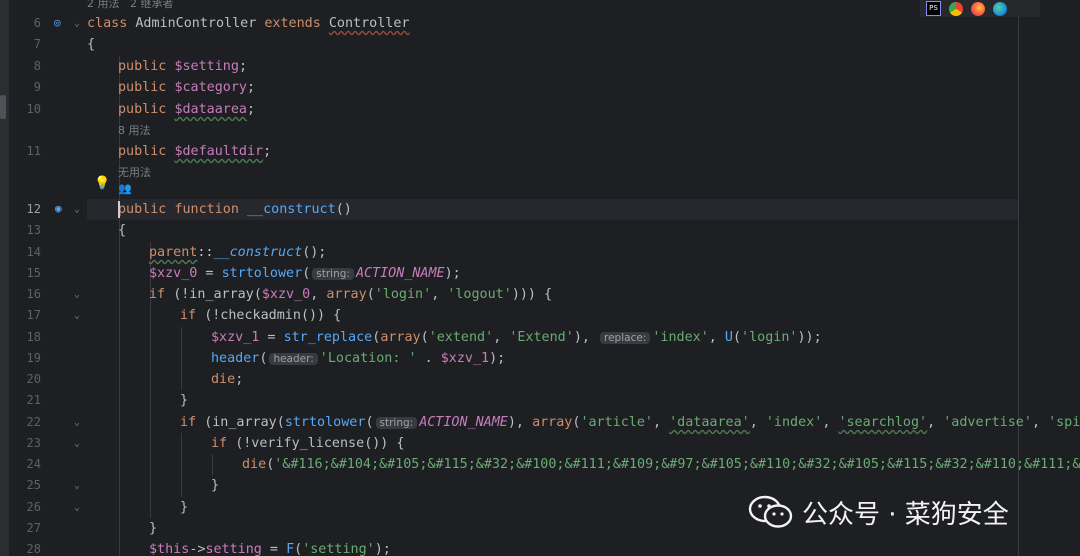 Image resolution: width=1080 pixels, height=556 pixels. Describe the element at coordinates (358, 358) in the screenshot. I see `code-line: header(header: 'Location: ' . $xzv_1);` at that location.